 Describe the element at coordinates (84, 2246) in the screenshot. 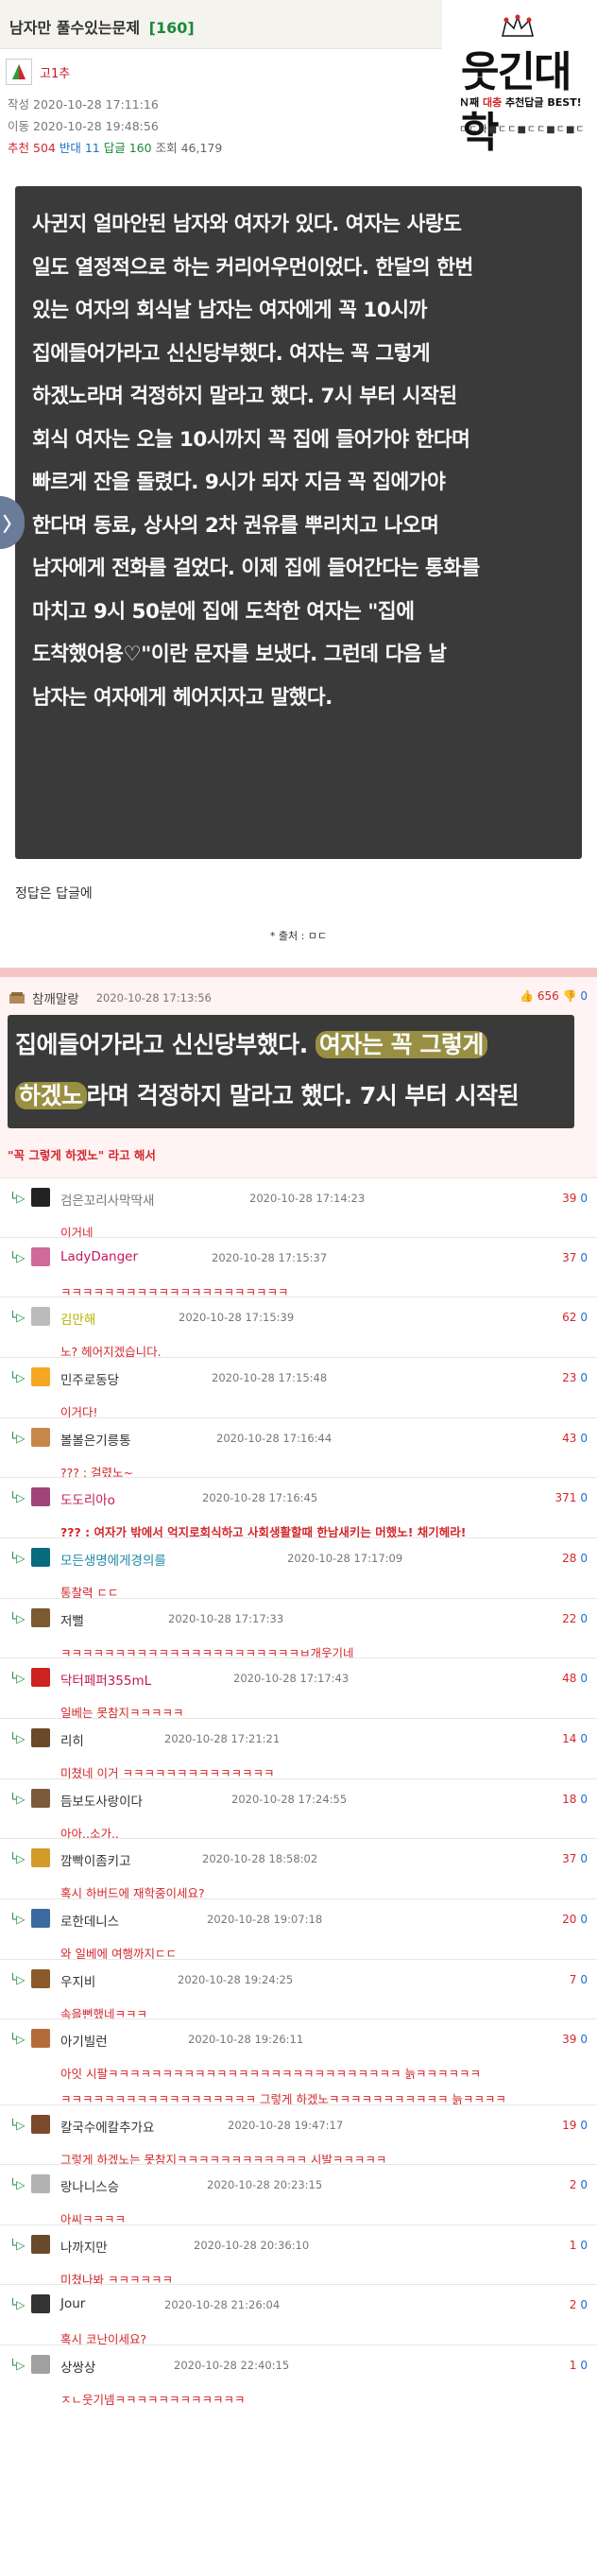

I see `comment-author: 나까지만` at that location.